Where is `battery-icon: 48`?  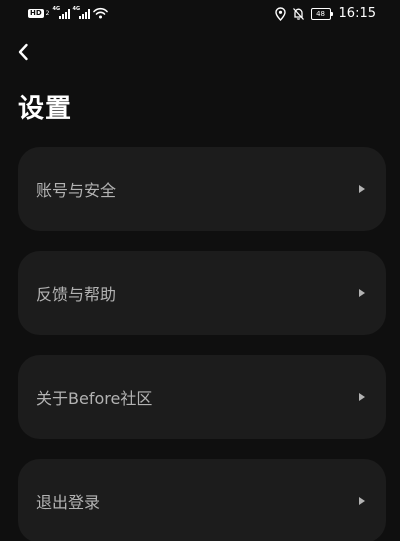
battery-icon: 48 is located at coordinates (321, 13).